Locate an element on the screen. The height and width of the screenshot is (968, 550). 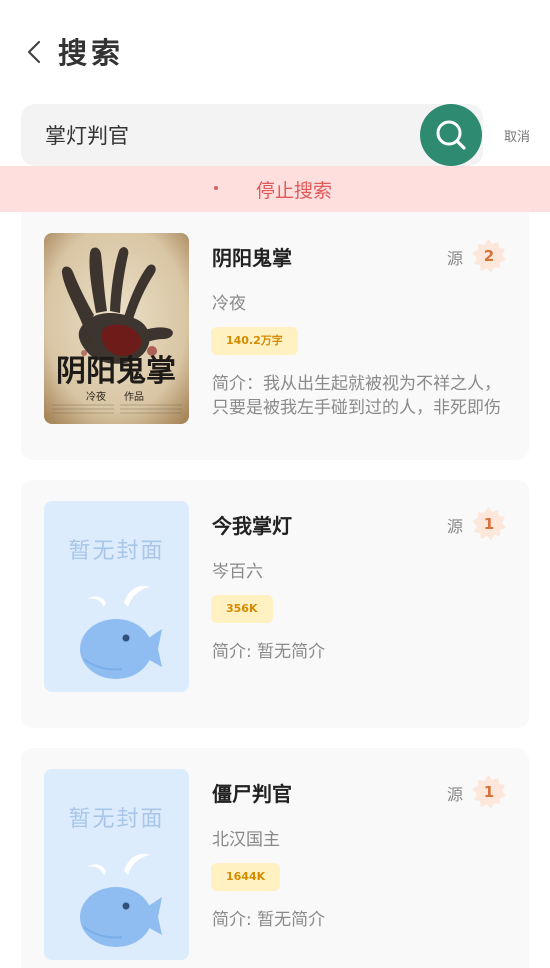
source-count-badge: 2 is located at coordinates (489, 256).